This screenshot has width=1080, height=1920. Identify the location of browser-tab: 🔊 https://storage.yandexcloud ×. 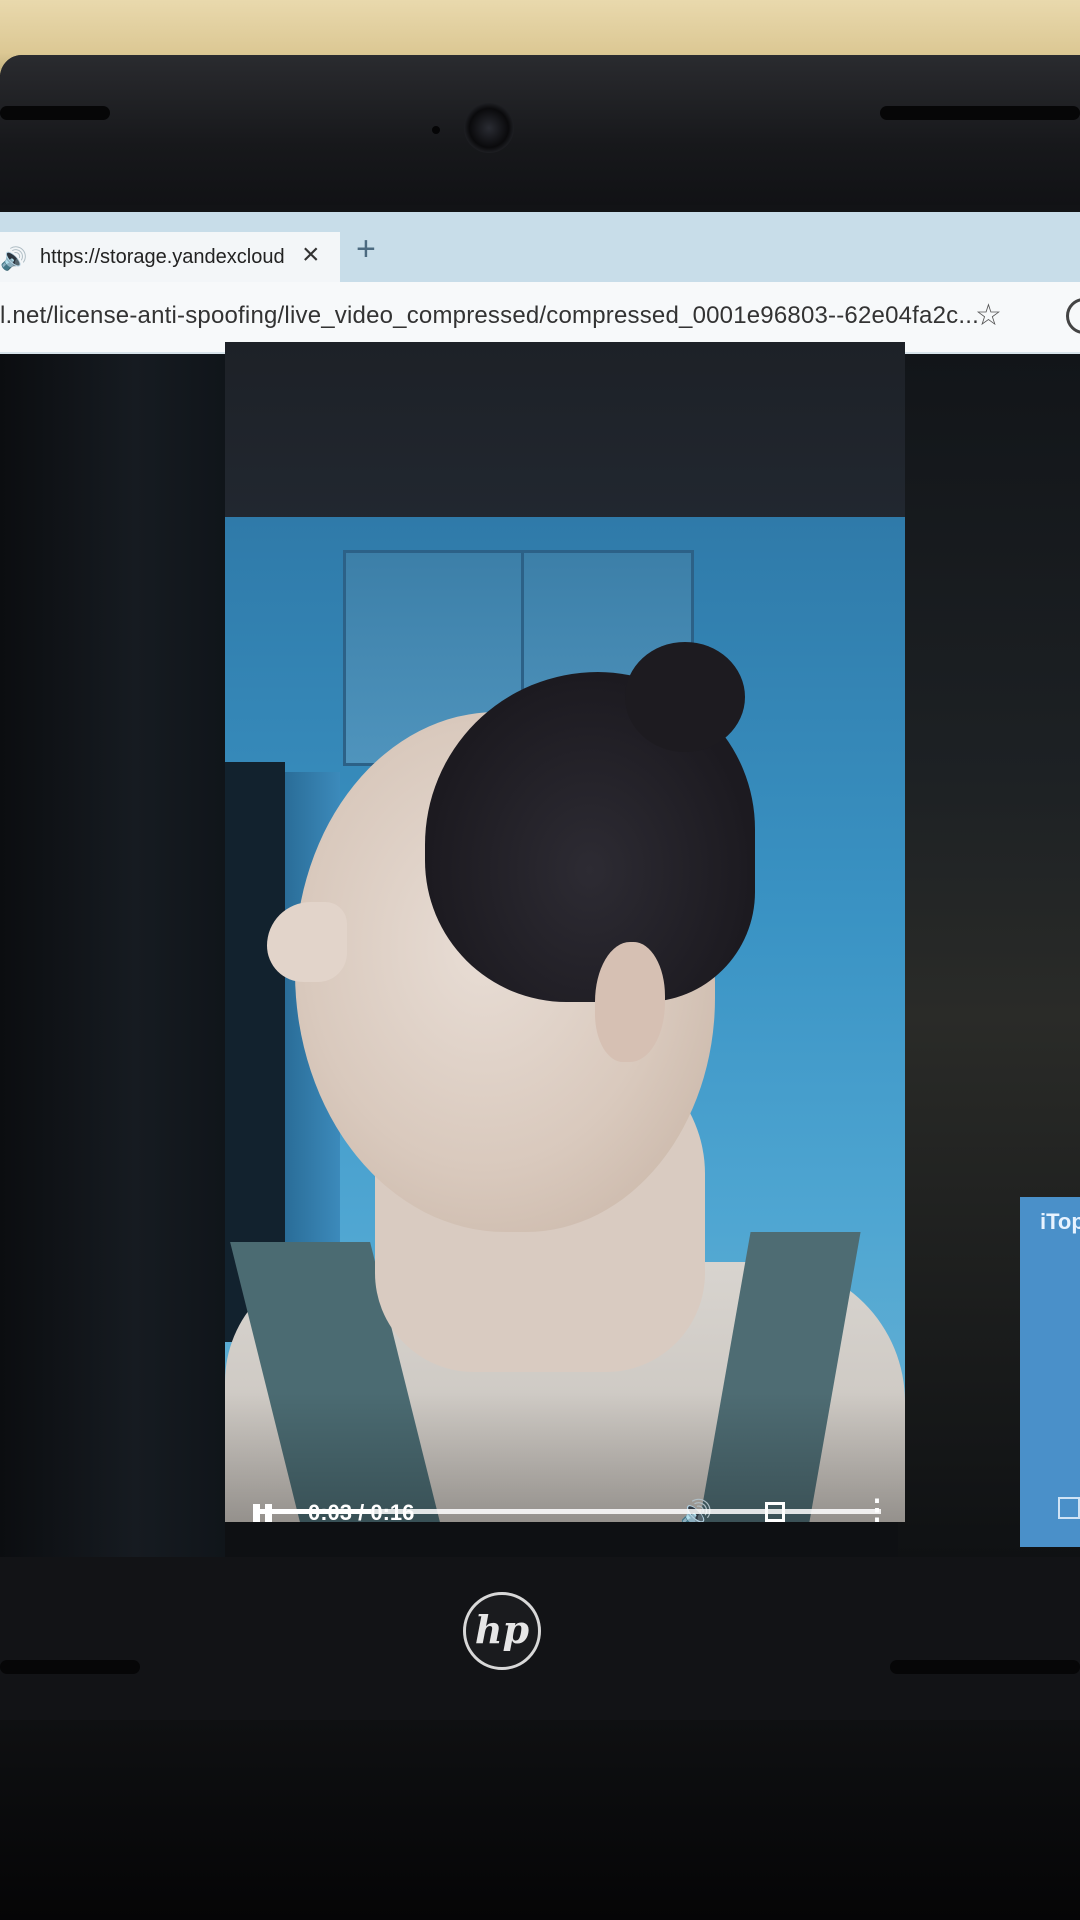
(170, 257).